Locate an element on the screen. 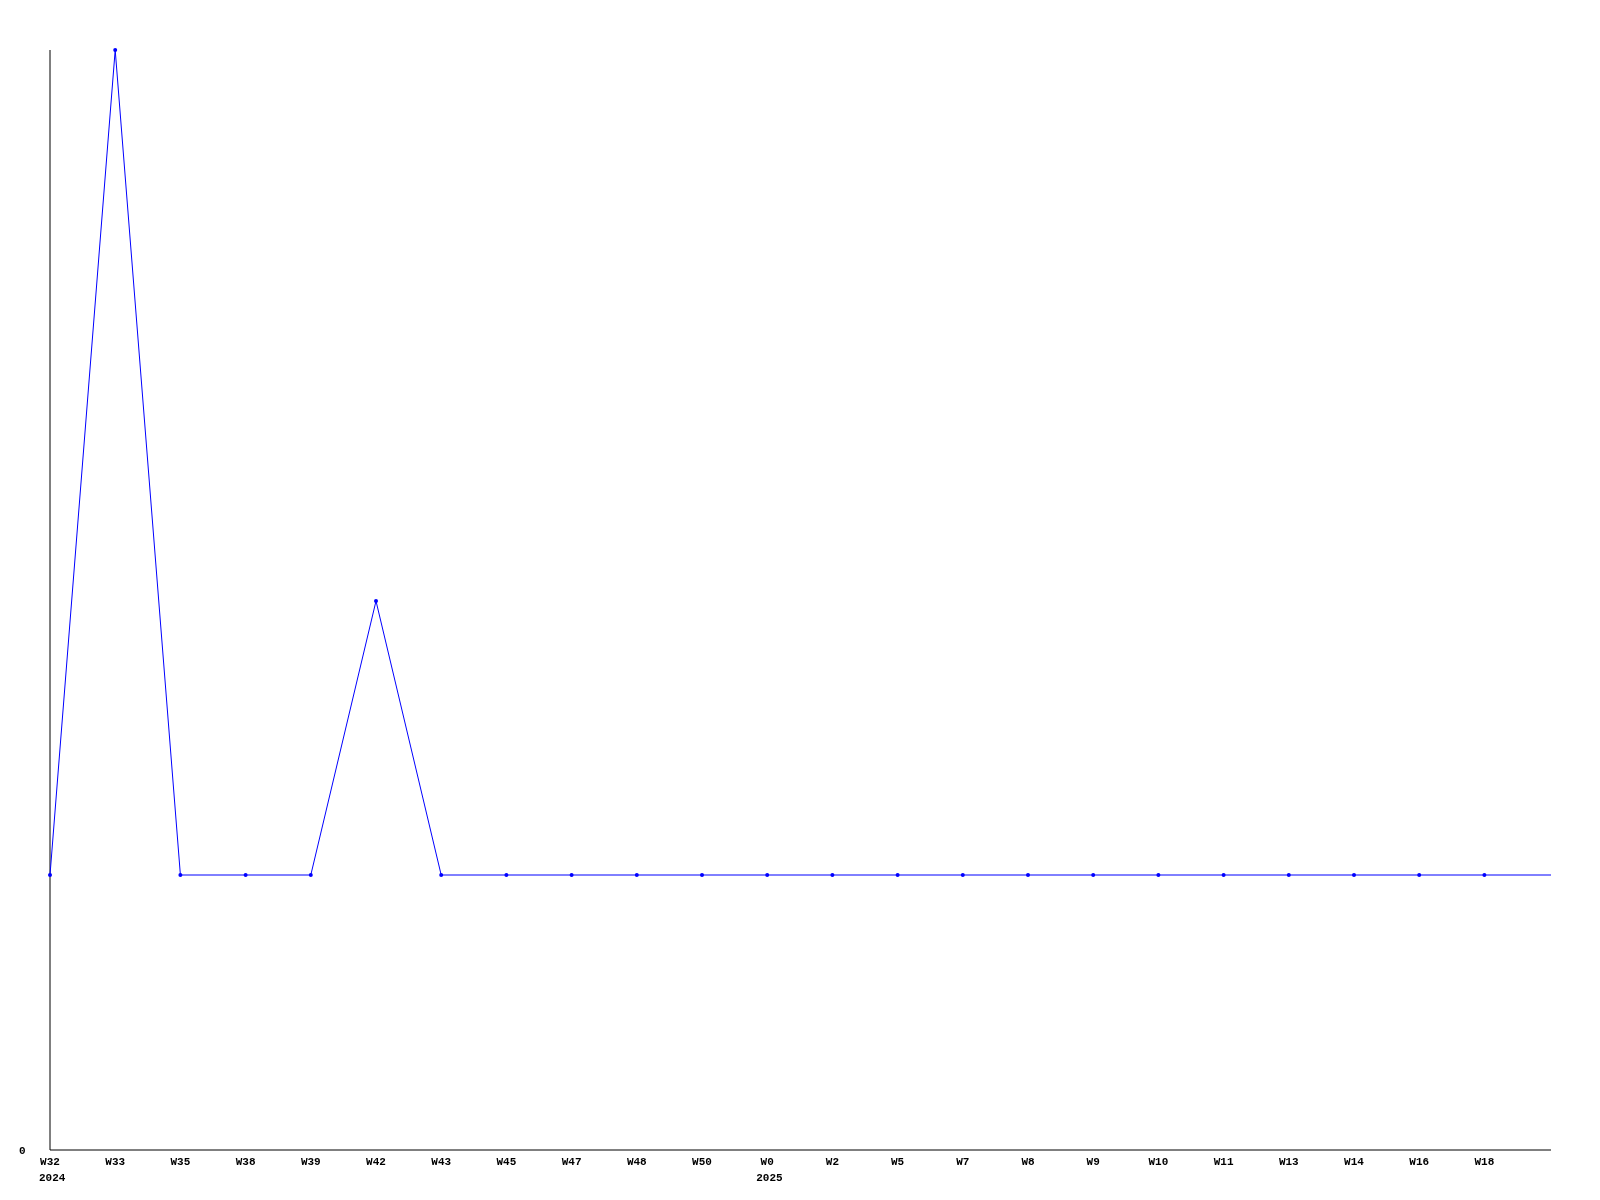 This screenshot has height=1200, width=1600. x-tick-label: W18 is located at coordinates (1484, 1162).